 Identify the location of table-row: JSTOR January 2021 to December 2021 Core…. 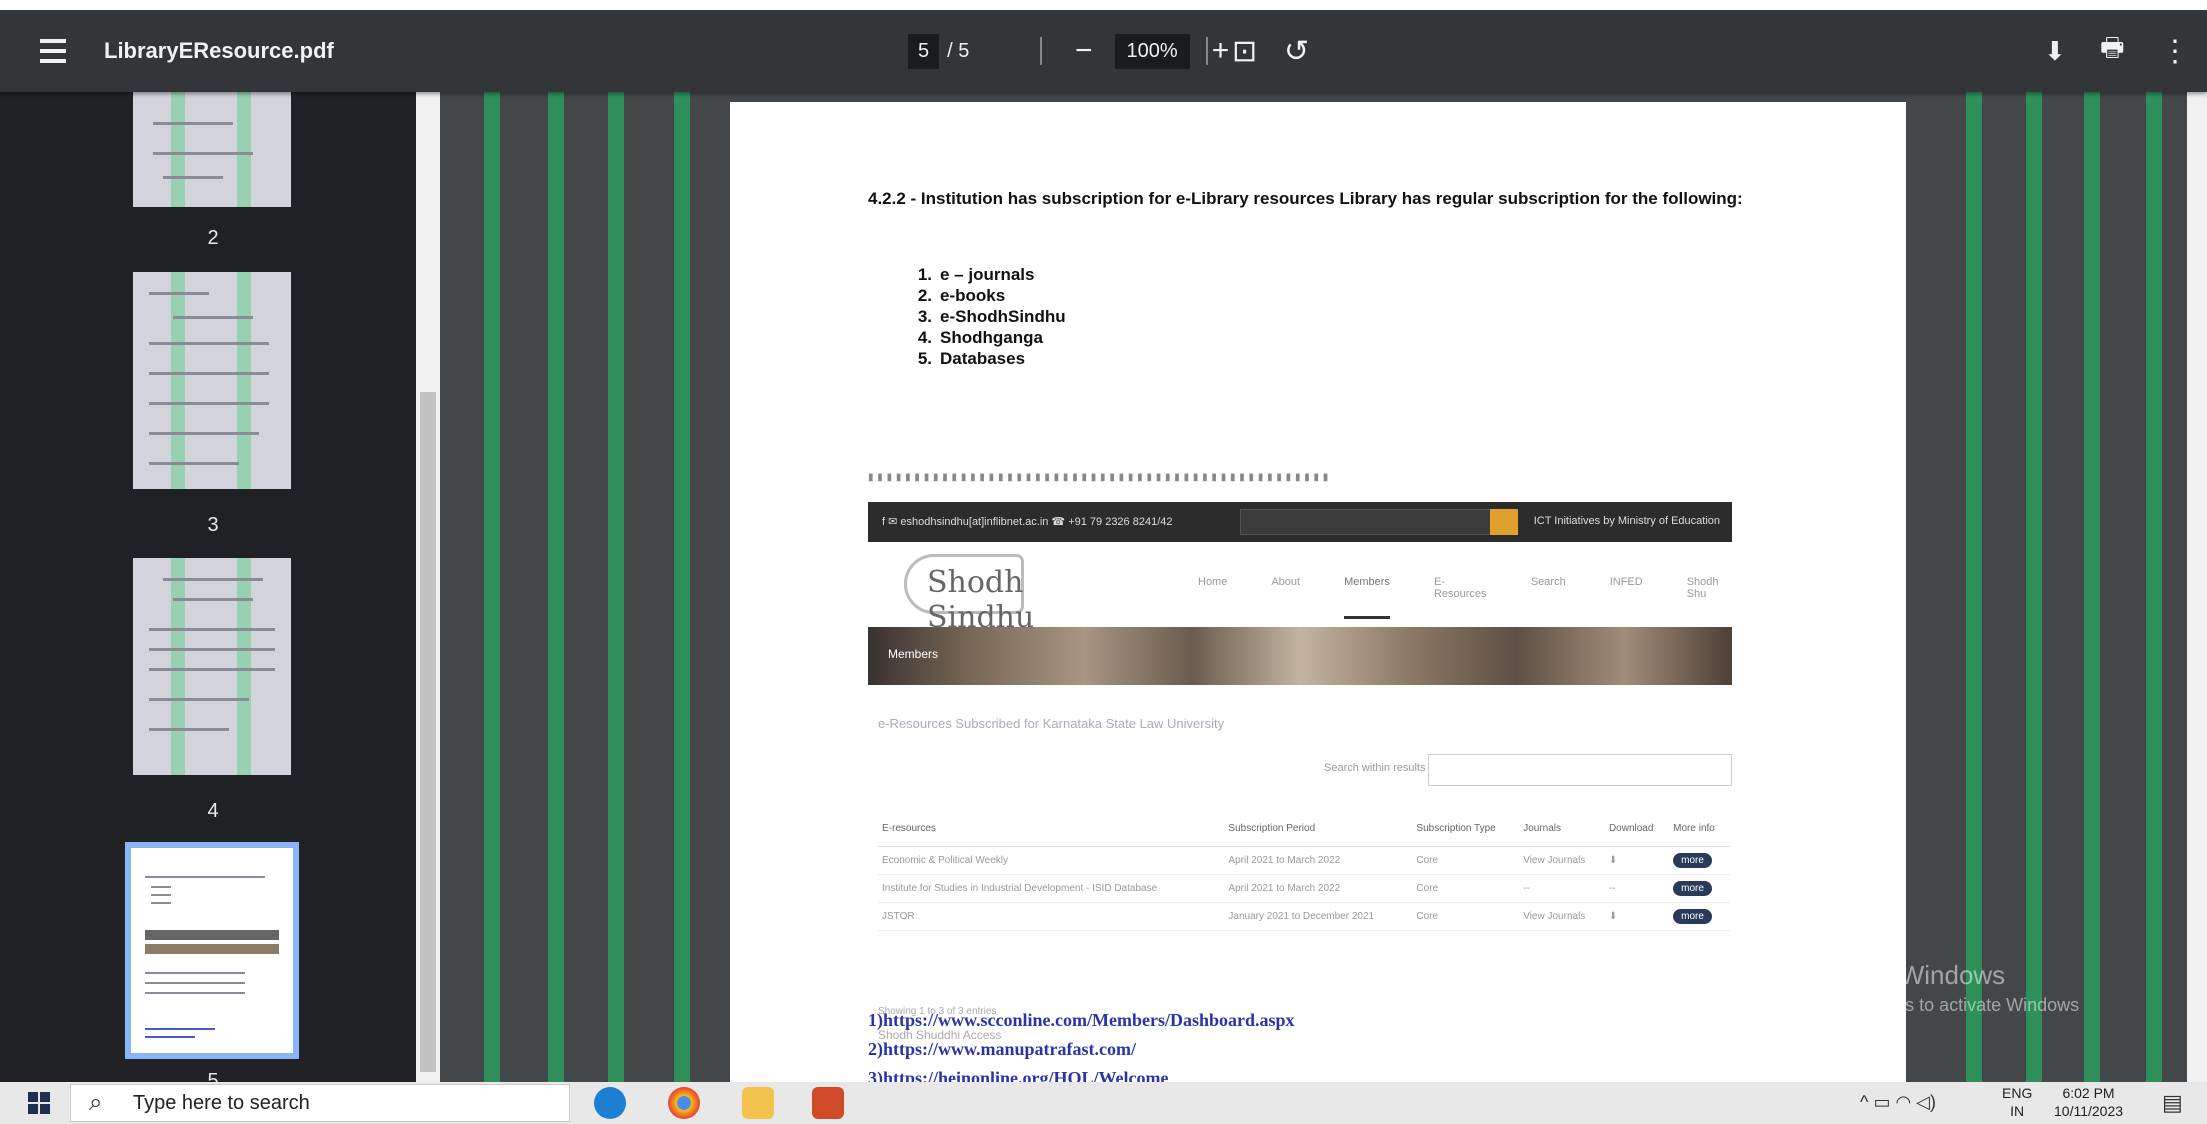
(1304, 916).